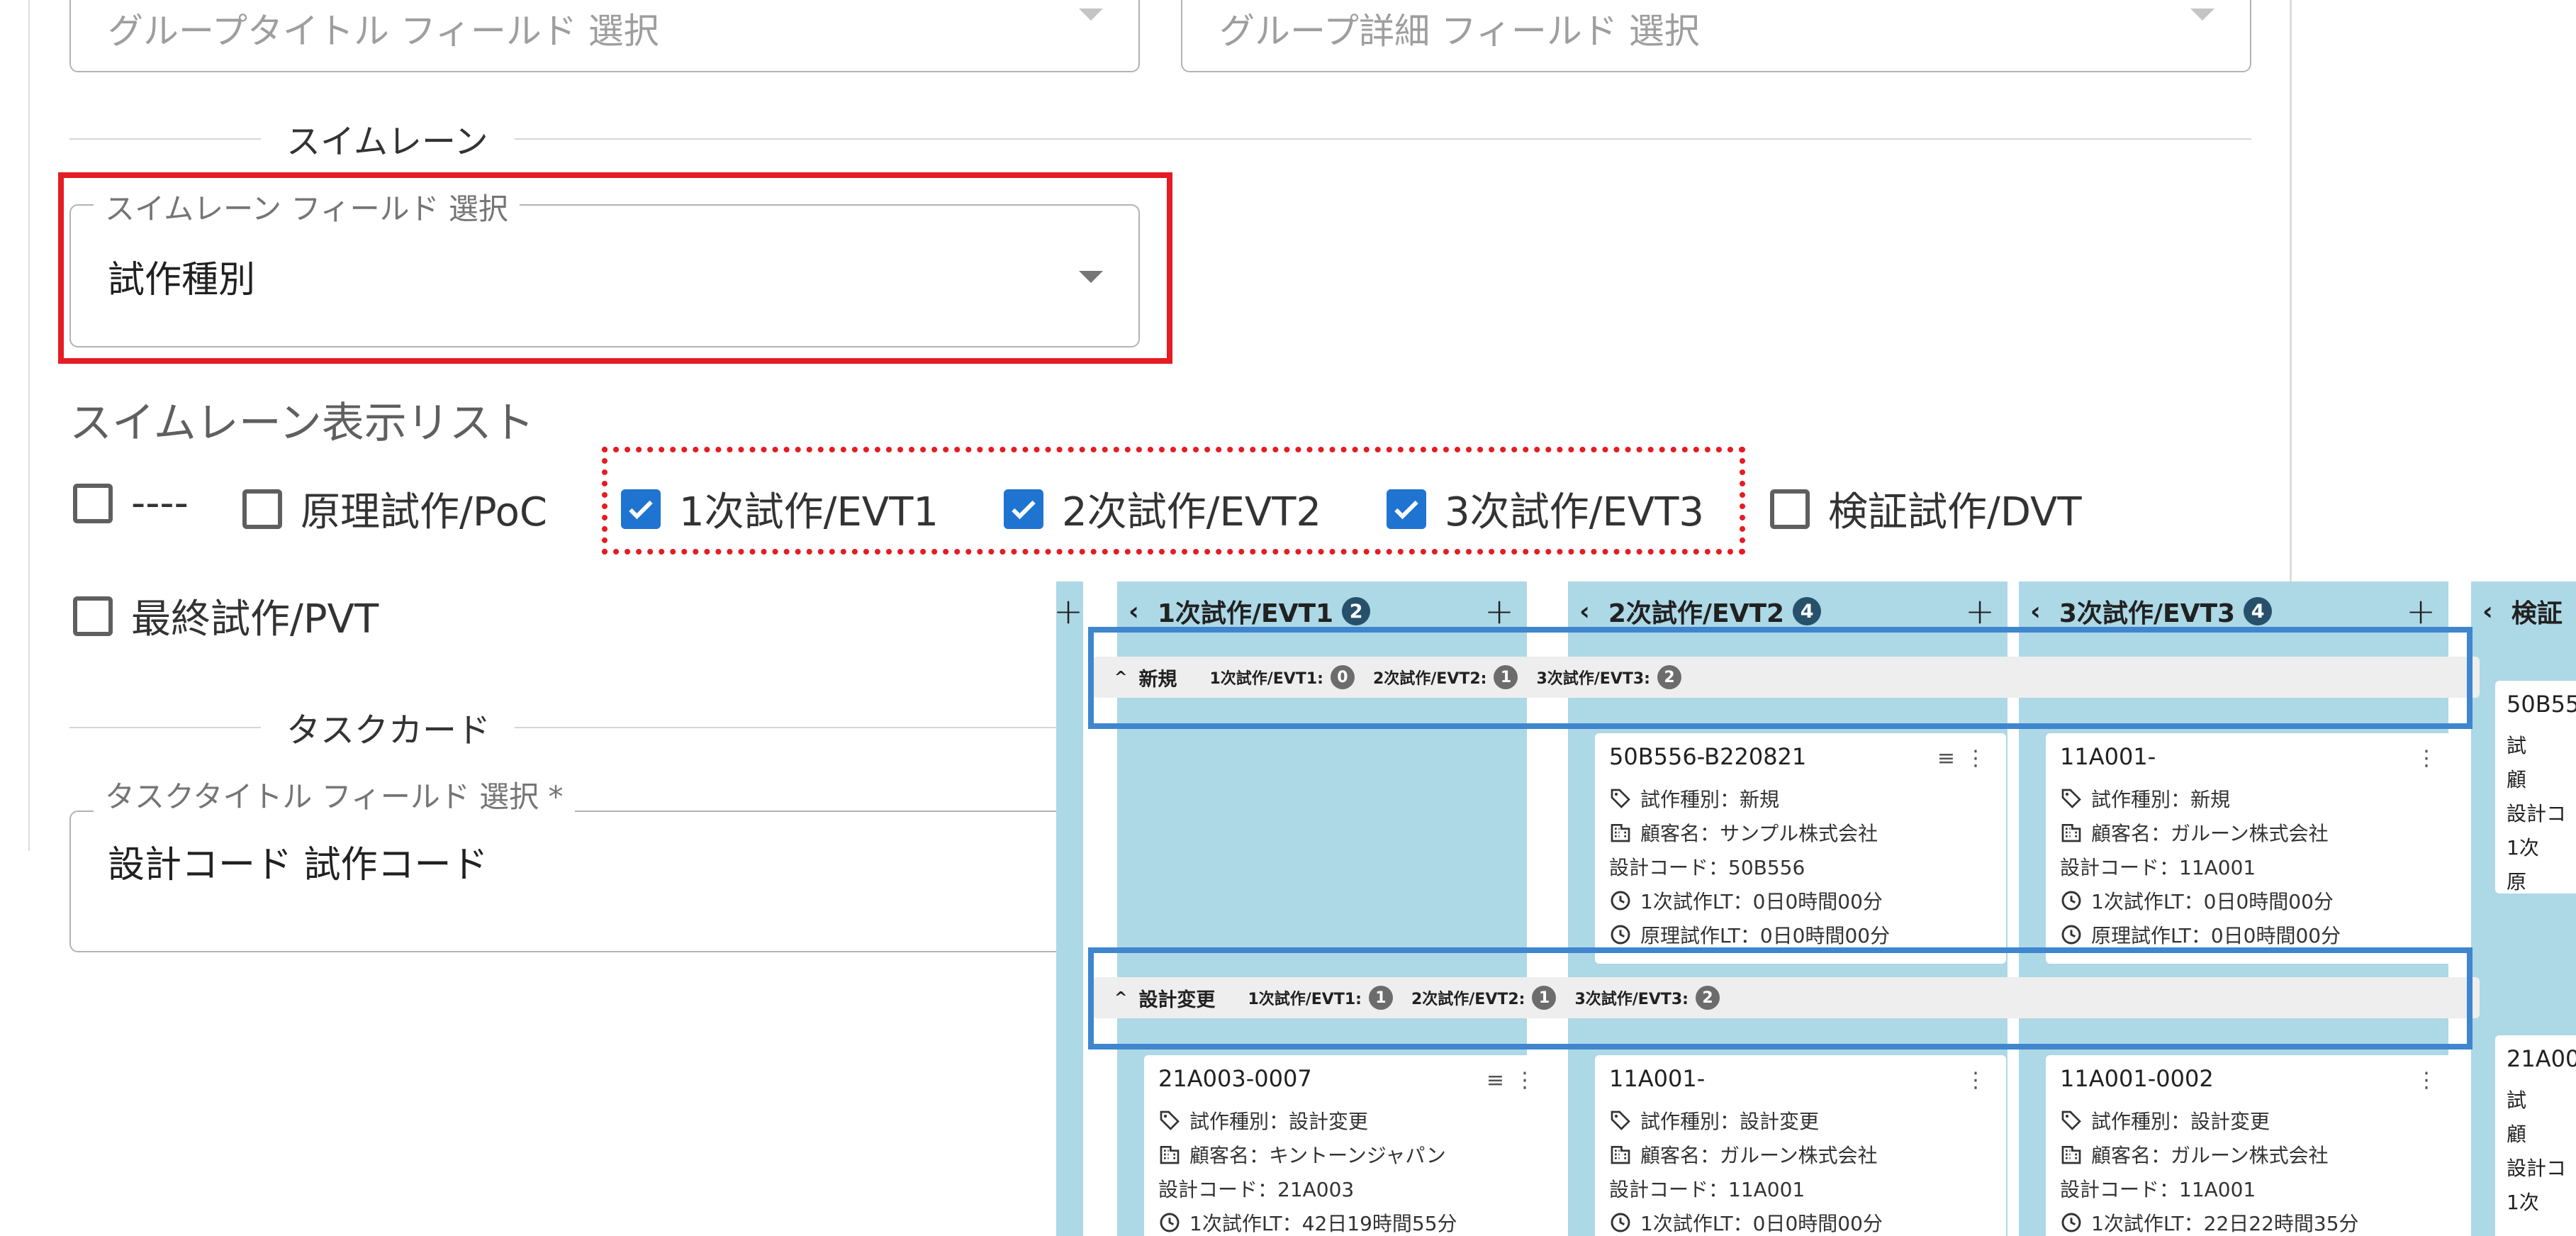 The width and height of the screenshot is (2576, 1236). What do you see at coordinates (1955, 512) in the screenshot?
I see `option-label: 検証試作/DVT` at bounding box center [1955, 512].